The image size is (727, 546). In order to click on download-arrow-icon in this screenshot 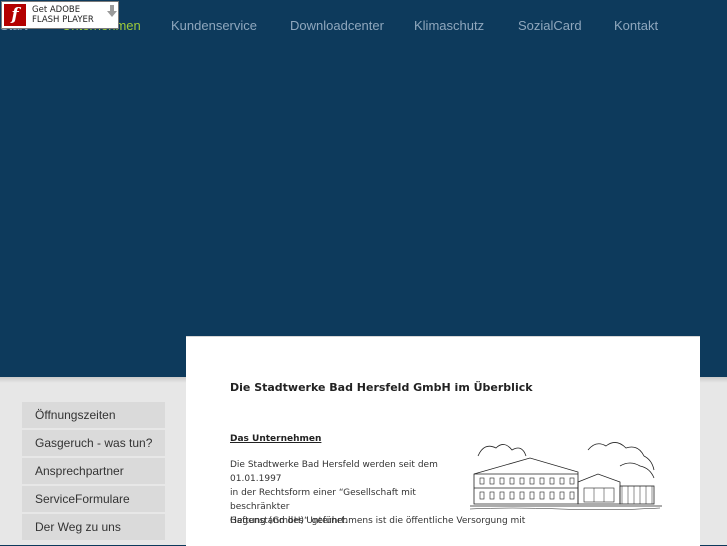, I will do `click(112, 11)`.